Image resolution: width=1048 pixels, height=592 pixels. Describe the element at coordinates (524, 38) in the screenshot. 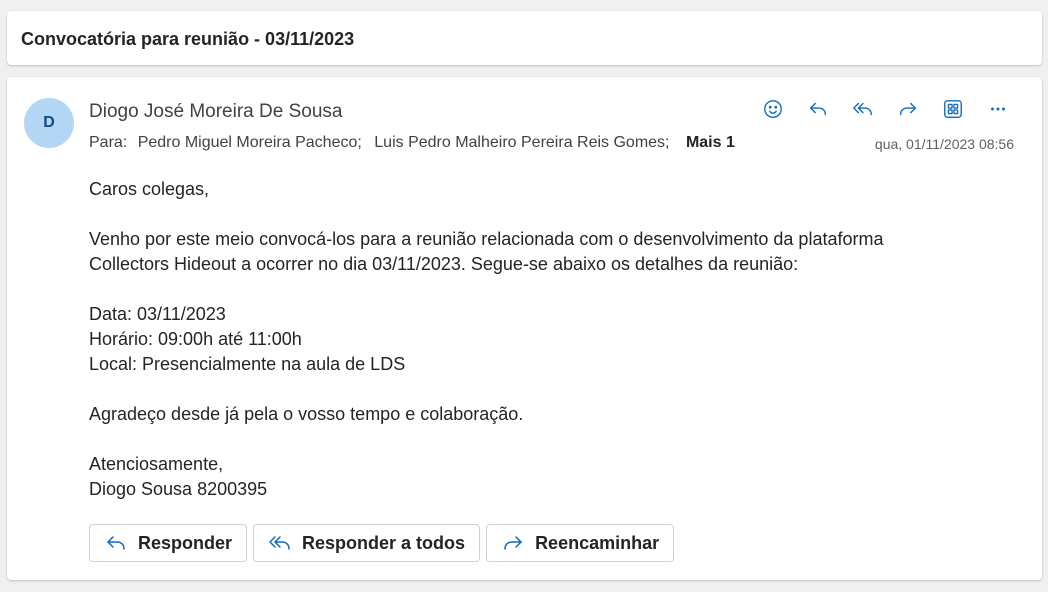

I see `subject-header: Convocatória para reunião - 03/11/2023` at that location.